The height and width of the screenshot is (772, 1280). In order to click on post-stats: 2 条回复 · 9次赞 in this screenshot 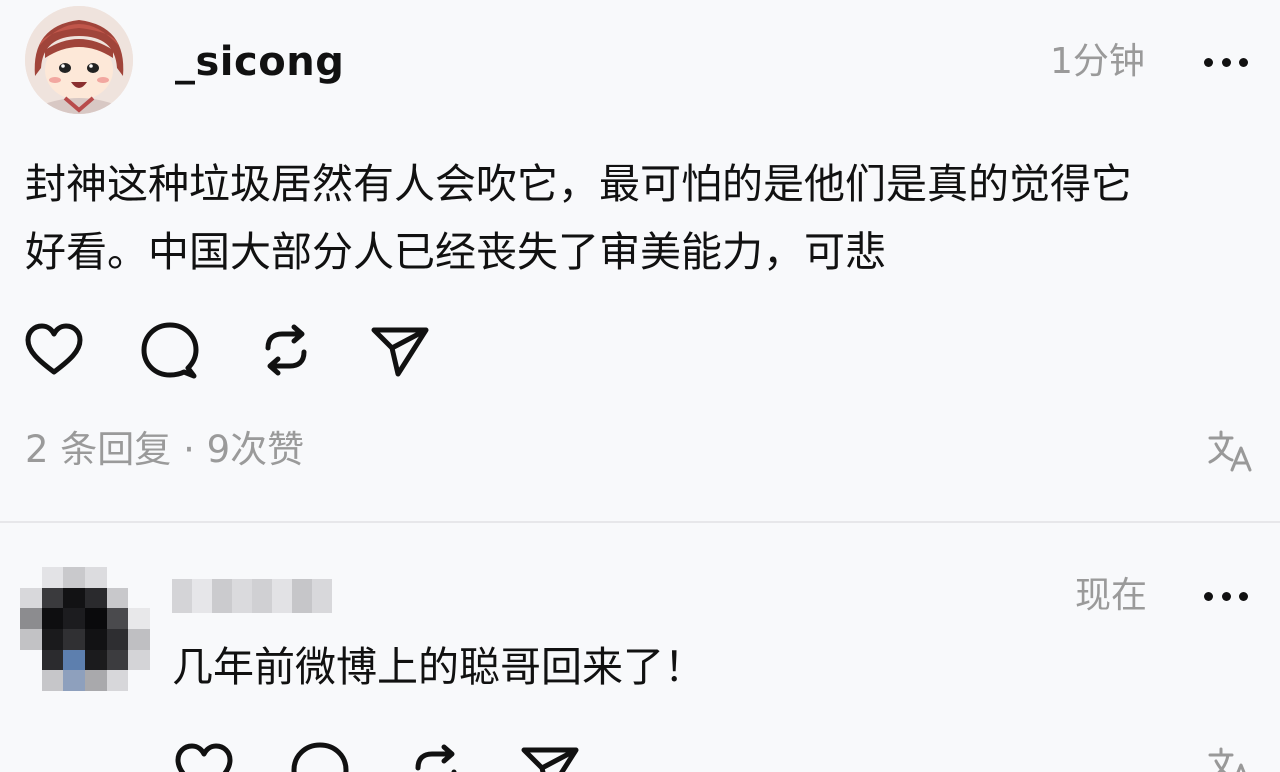, I will do `click(164, 450)`.